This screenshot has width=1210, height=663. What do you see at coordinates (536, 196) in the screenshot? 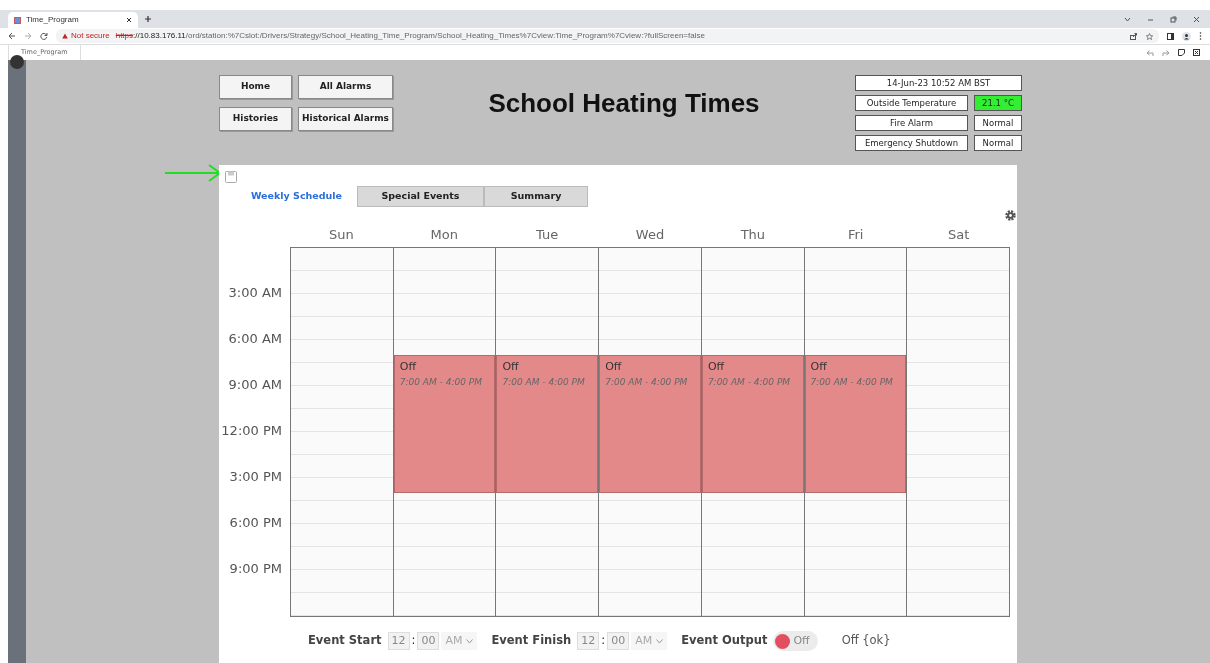
I see `tab: Summary` at bounding box center [536, 196].